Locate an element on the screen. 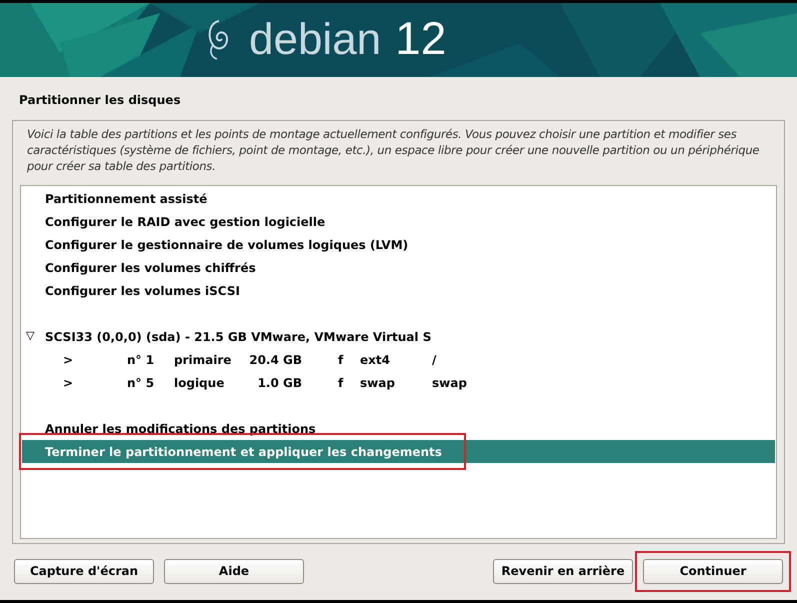  dialog-button: Continuer is located at coordinates (713, 571).